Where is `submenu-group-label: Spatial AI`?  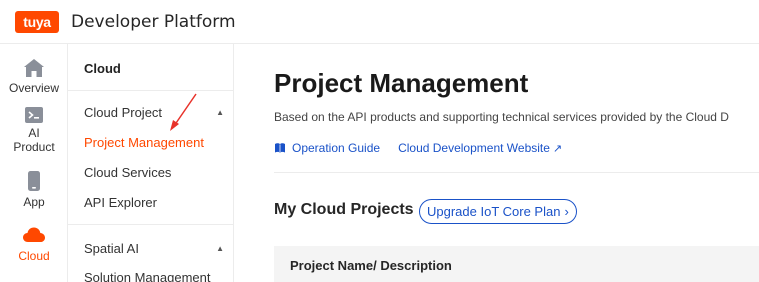 submenu-group-label: Spatial AI is located at coordinates (111, 248).